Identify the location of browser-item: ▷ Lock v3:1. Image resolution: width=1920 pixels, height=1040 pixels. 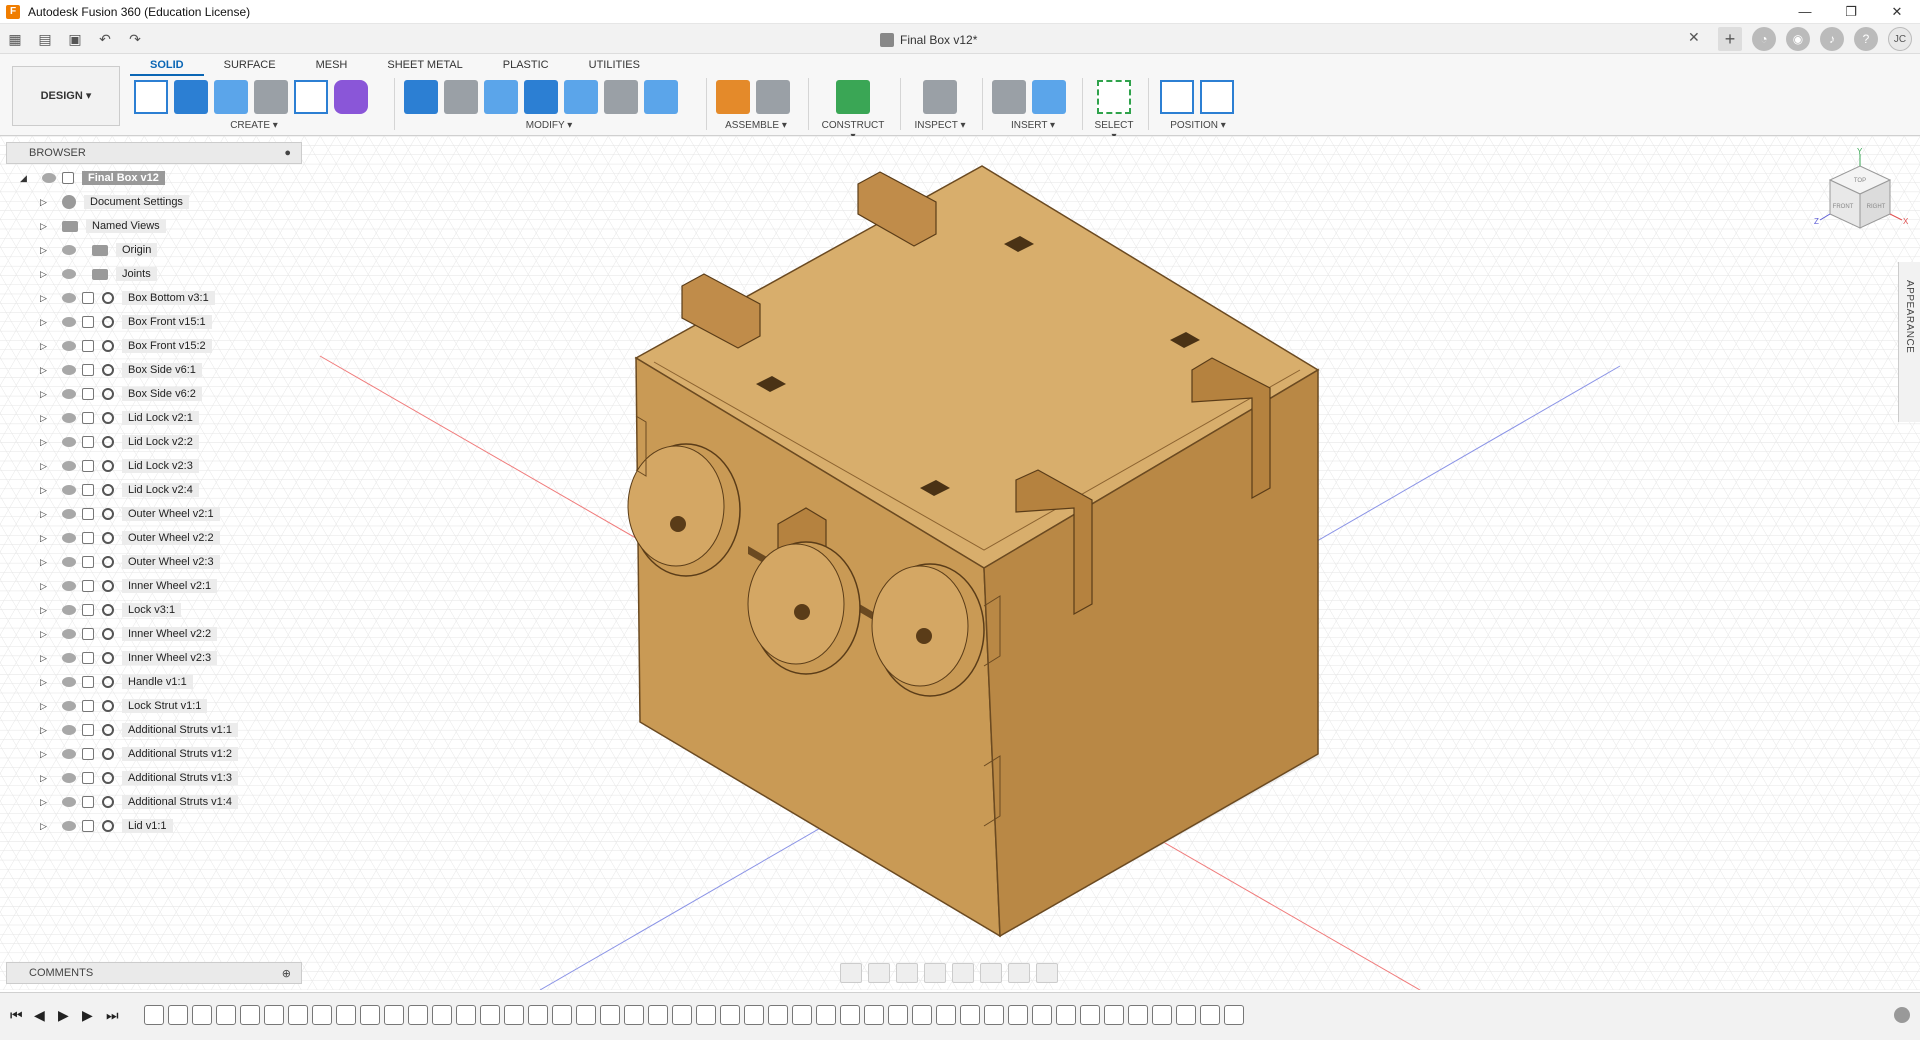
(111, 610).